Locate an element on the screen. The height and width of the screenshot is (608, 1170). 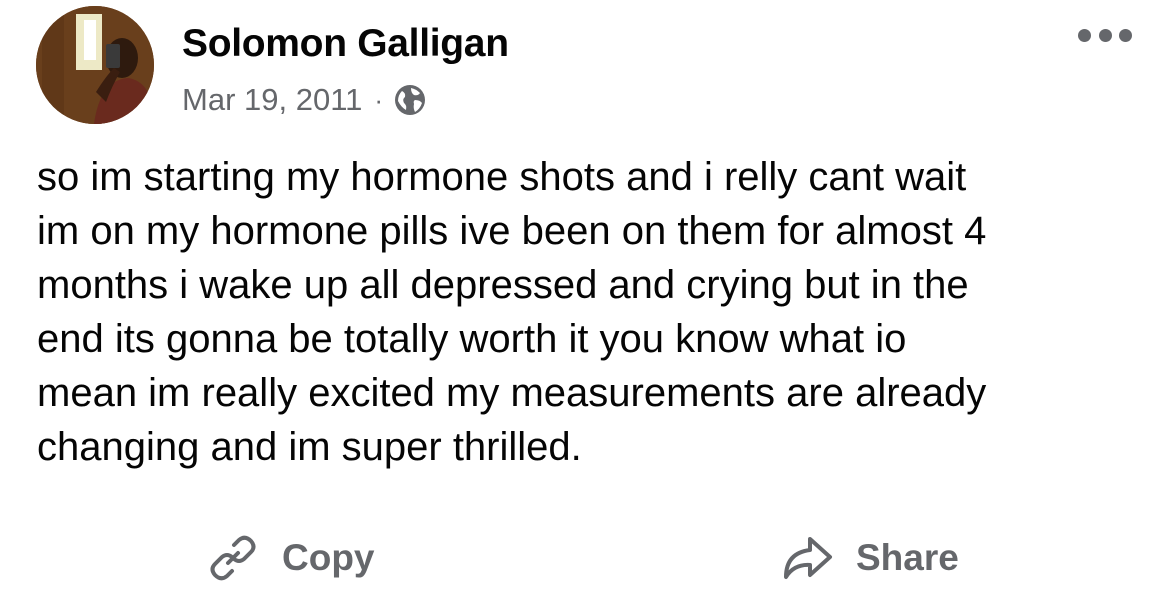
copy-button: Copy is located at coordinates (290, 558).